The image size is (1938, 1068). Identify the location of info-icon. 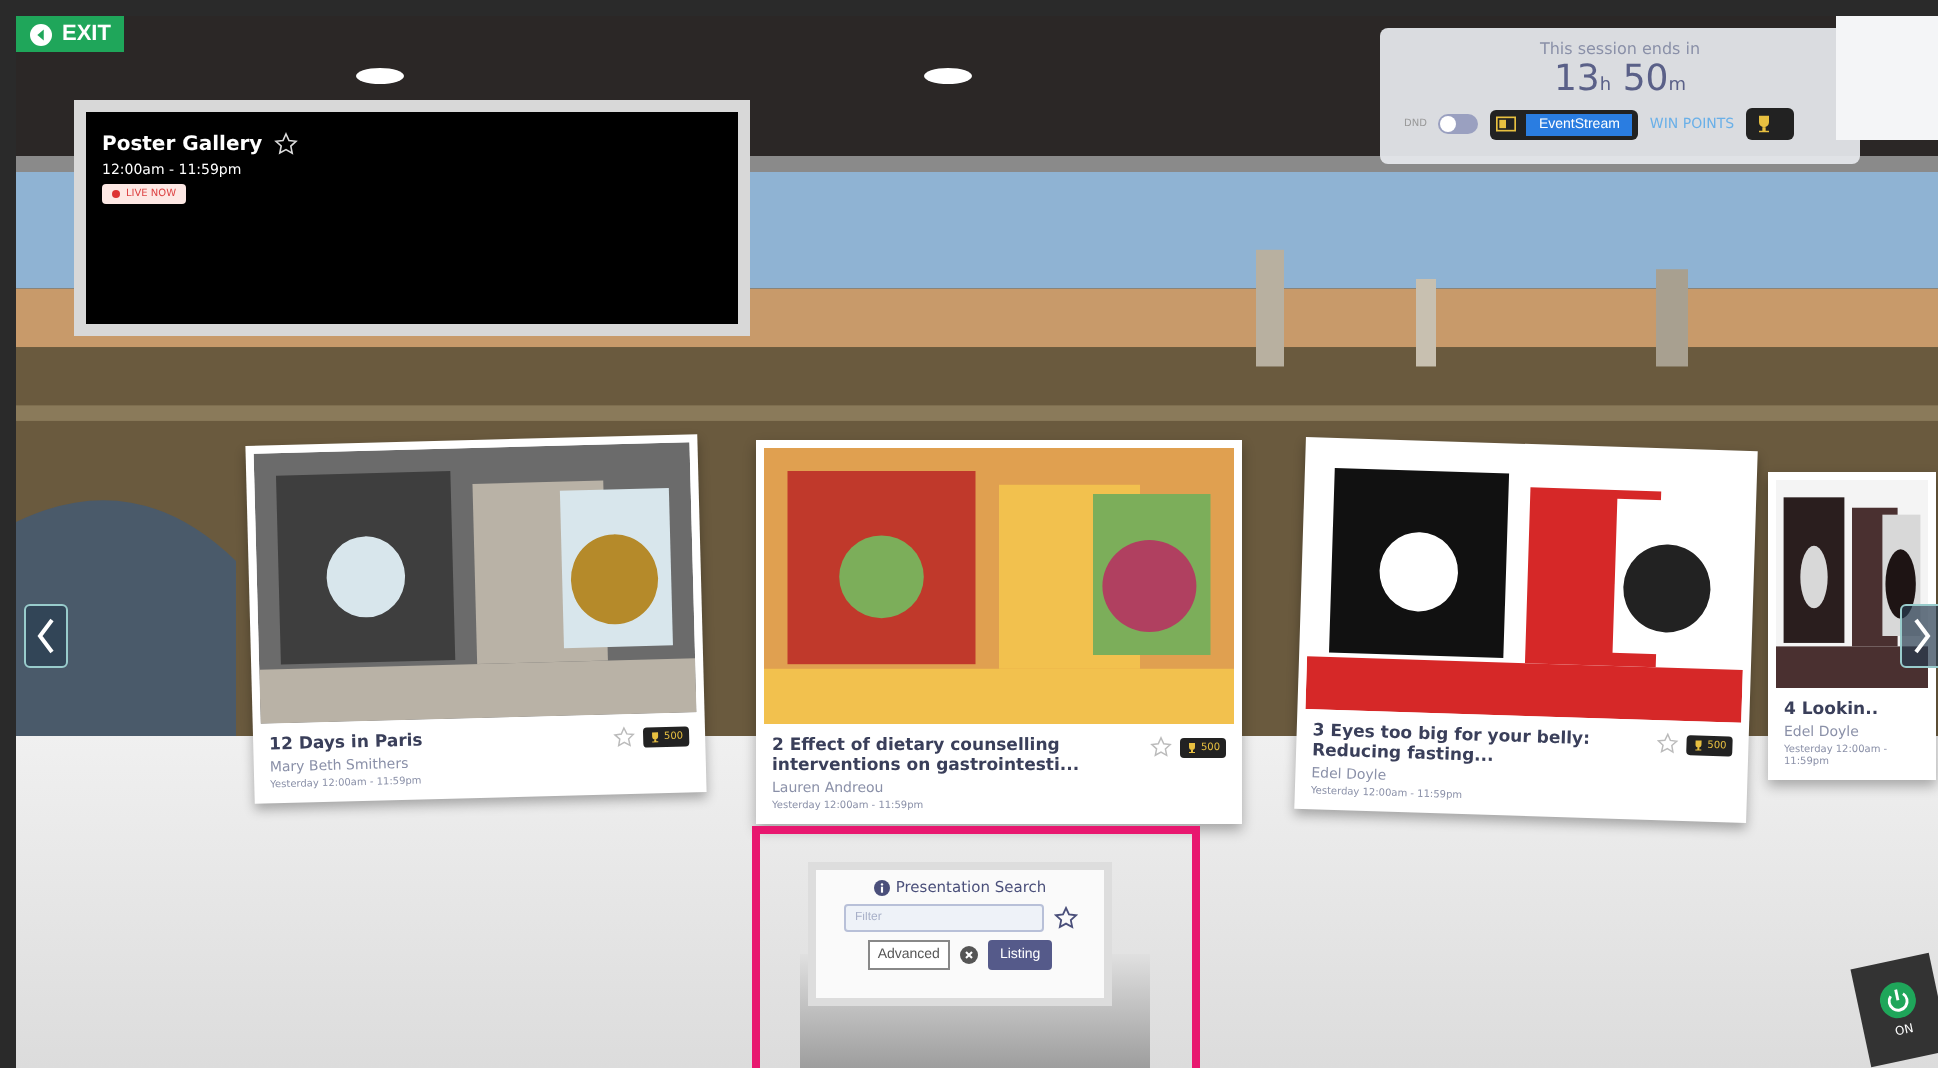
(881, 887).